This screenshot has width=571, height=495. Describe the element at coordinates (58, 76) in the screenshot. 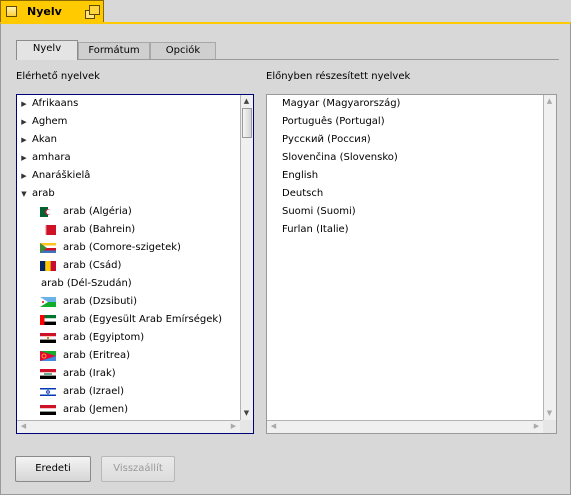

I see `available-languages-heading: Elérhető nyelvek` at that location.